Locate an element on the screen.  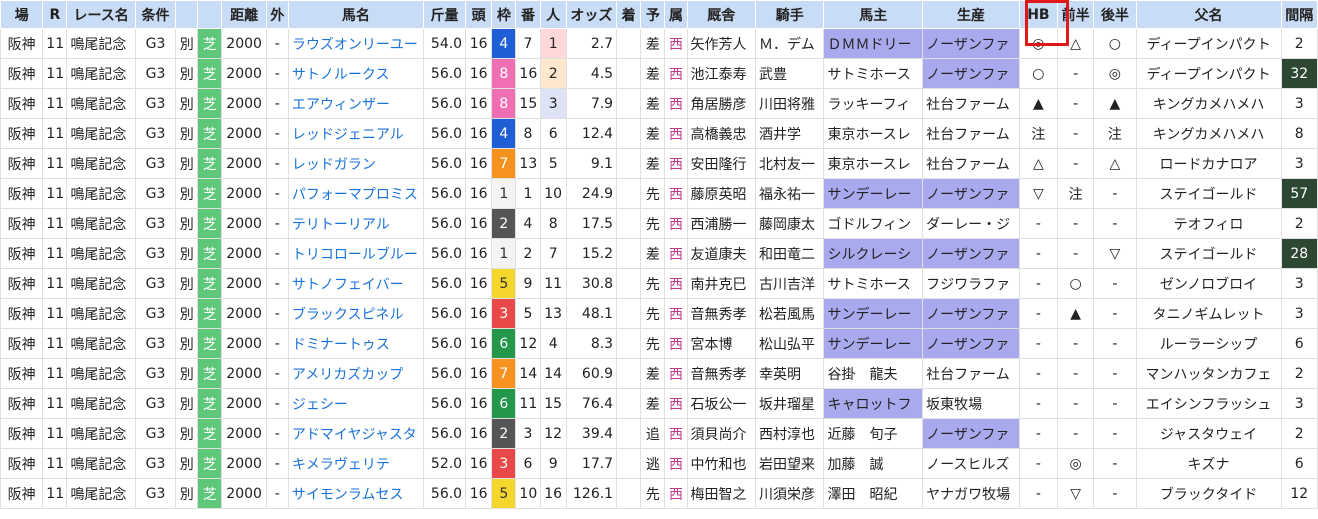
header-affiliation: 属 is located at coordinates (676, 14).